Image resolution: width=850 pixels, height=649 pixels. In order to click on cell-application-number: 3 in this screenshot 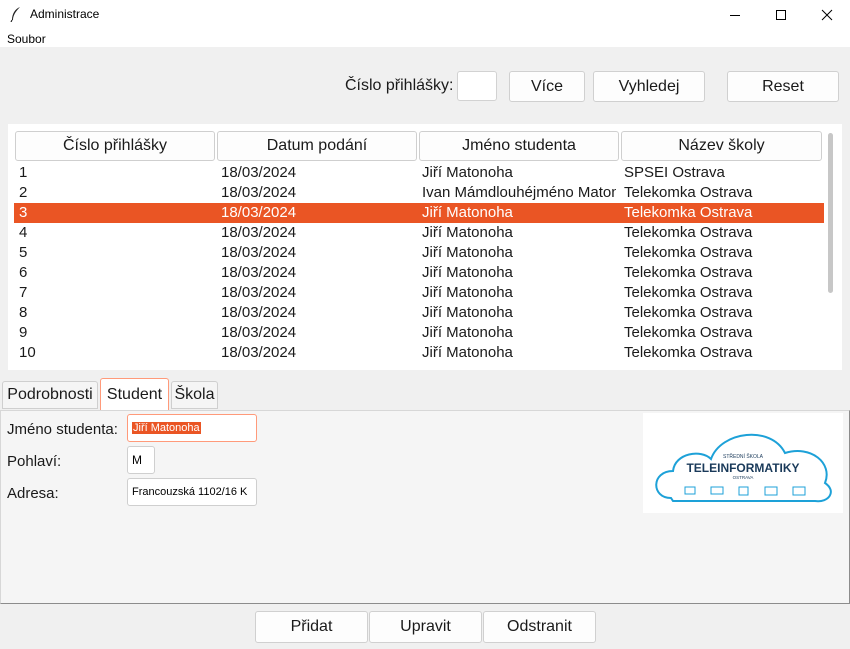, I will do `click(23, 212)`.